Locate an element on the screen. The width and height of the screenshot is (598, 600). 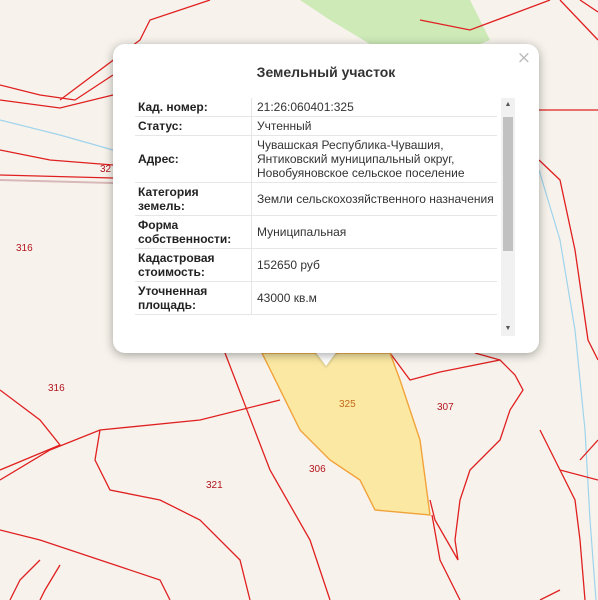
row-key: Кадастровая стоимость: is located at coordinates (193, 265).